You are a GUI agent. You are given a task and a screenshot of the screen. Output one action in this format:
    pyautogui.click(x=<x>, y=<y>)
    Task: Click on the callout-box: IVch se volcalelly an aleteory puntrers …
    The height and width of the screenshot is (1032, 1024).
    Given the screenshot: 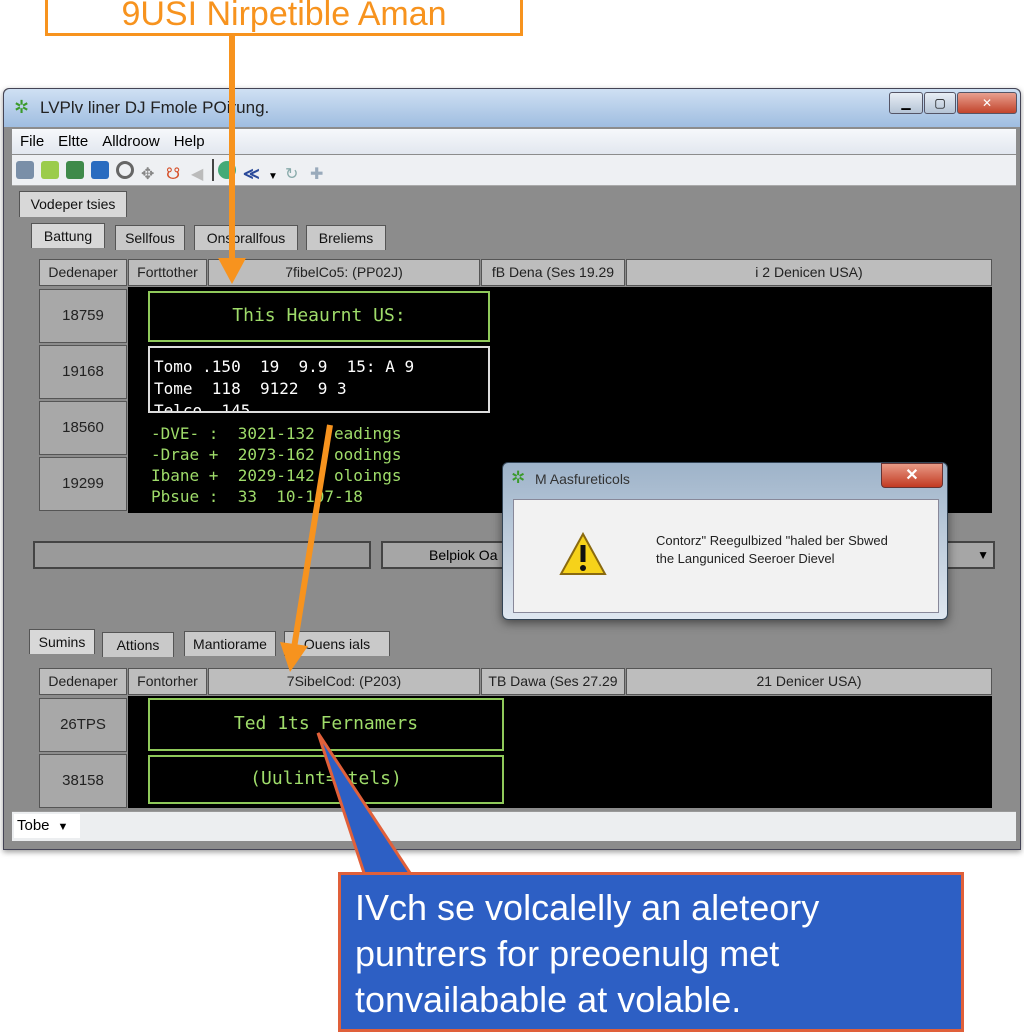 What is the action you would take?
    pyautogui.click(x=651, y=952)
    